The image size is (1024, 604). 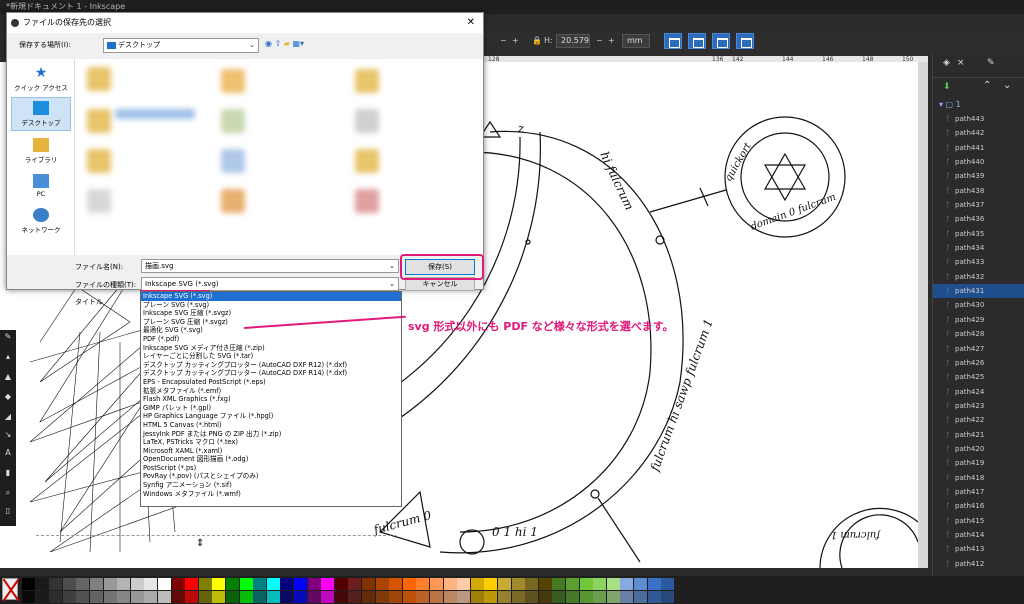 I want to click on filetype-option: 拡張メタファイル (*.emf), so click(x=271, y=391).